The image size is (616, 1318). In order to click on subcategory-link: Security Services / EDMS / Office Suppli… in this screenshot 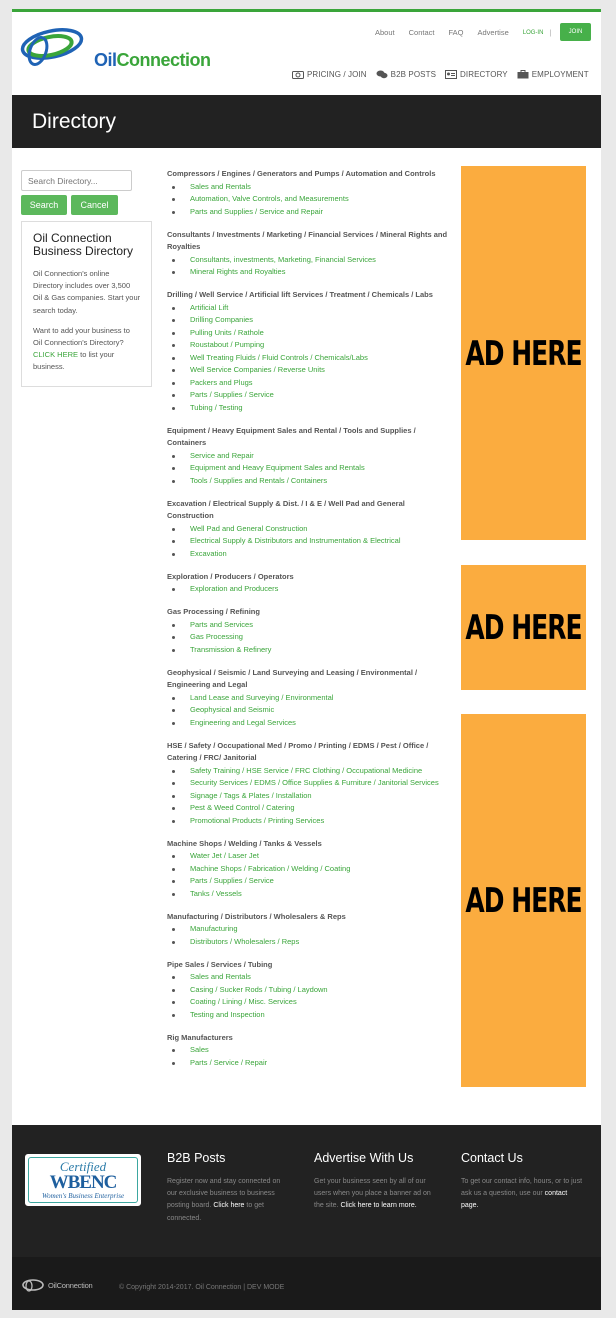, I will do `click(312, 783)`.